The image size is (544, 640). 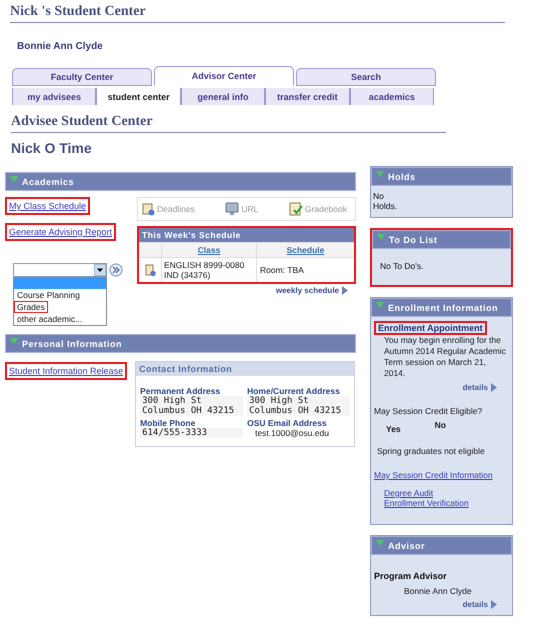 I want to click on panel-title: Advisor, so click(x=407, y=545).